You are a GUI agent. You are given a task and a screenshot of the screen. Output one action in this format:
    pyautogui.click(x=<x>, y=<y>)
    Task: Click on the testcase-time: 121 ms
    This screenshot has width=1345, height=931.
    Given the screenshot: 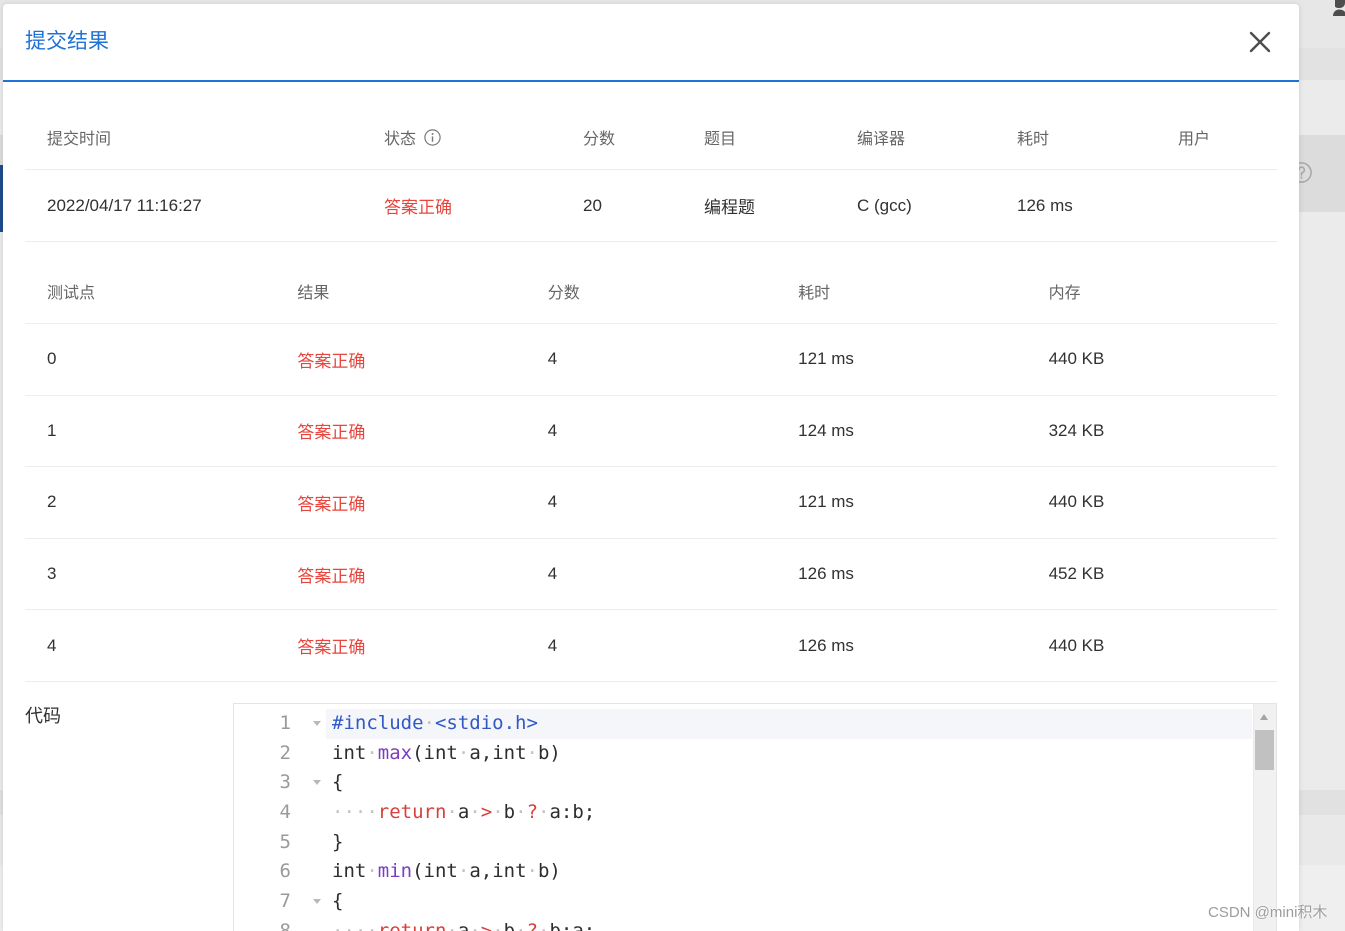 What is the action you would take?
    pyautogui.click(x=826, y=359)
    